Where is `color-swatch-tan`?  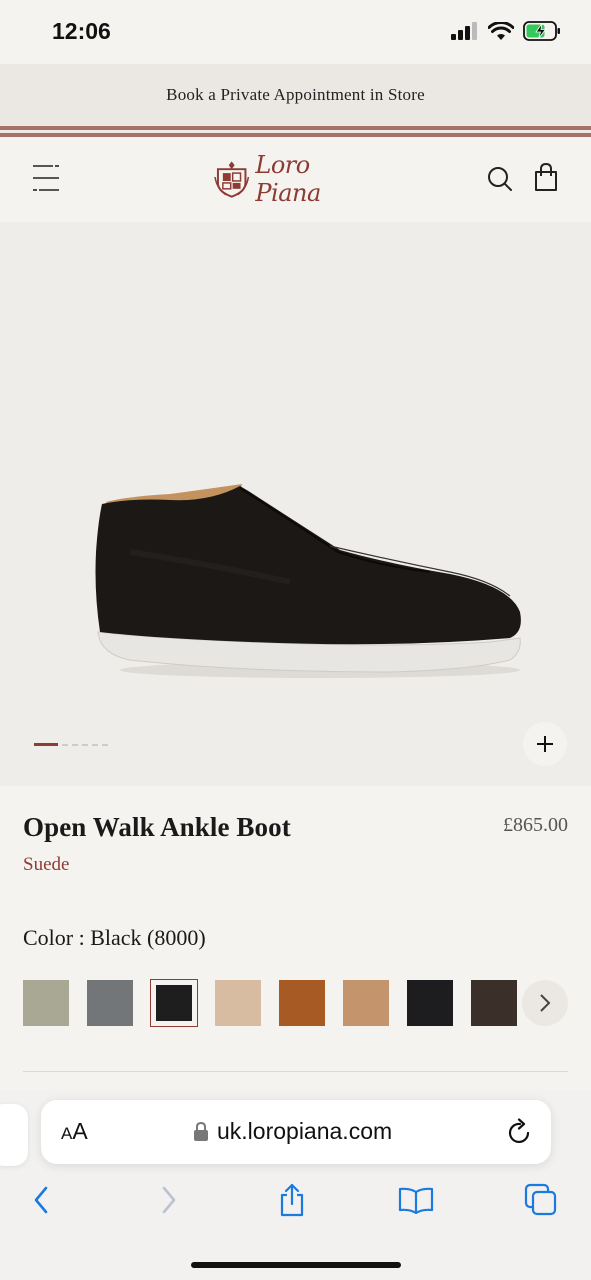 color-swatch-tan is located at coordinates (366, 1003).